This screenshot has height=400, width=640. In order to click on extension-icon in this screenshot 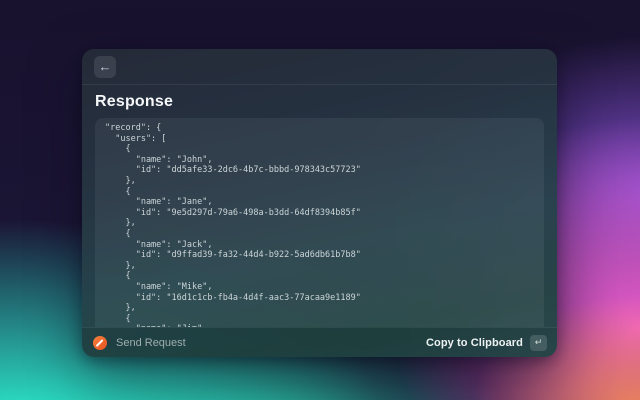, I will do `click(100, 342)`.